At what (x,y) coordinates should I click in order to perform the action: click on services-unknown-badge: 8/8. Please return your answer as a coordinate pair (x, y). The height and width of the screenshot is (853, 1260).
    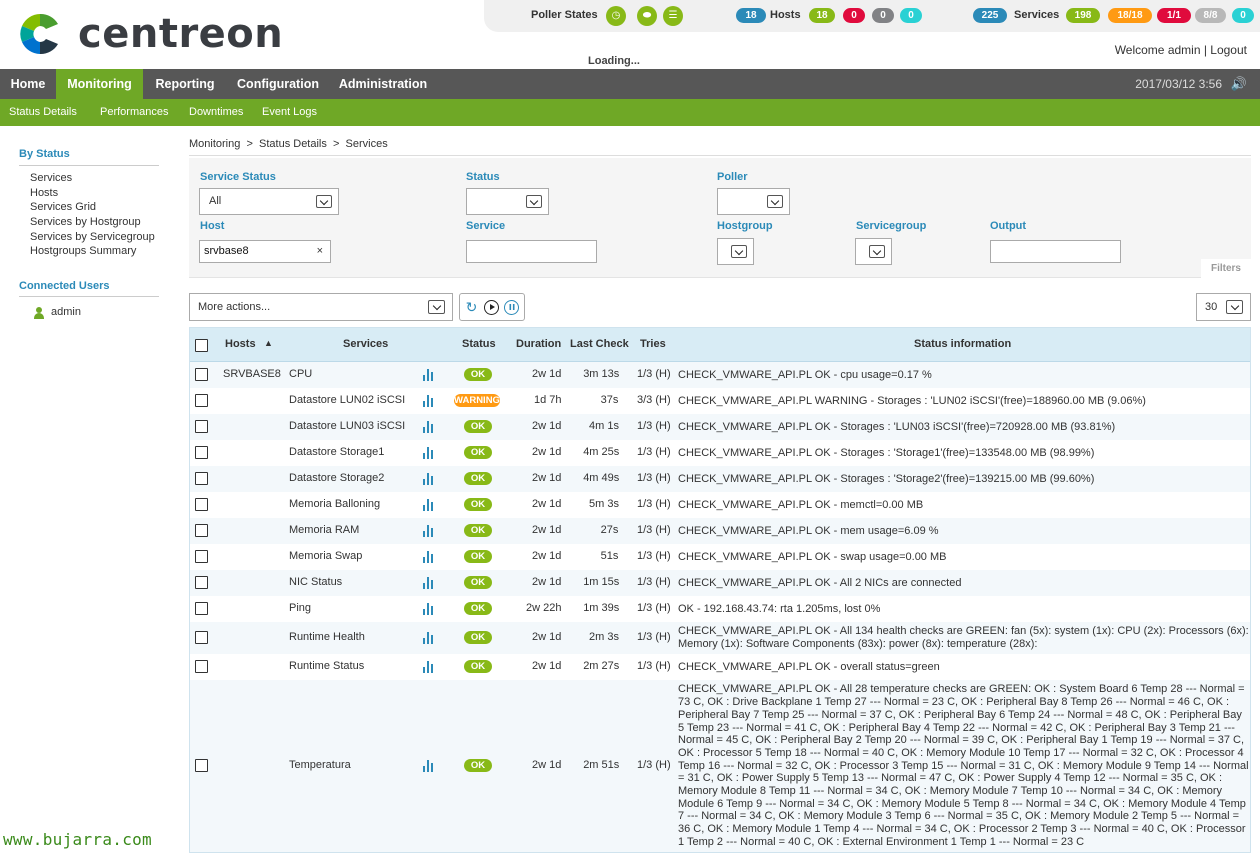
    Looking at the image, I should click on (1210, 15).